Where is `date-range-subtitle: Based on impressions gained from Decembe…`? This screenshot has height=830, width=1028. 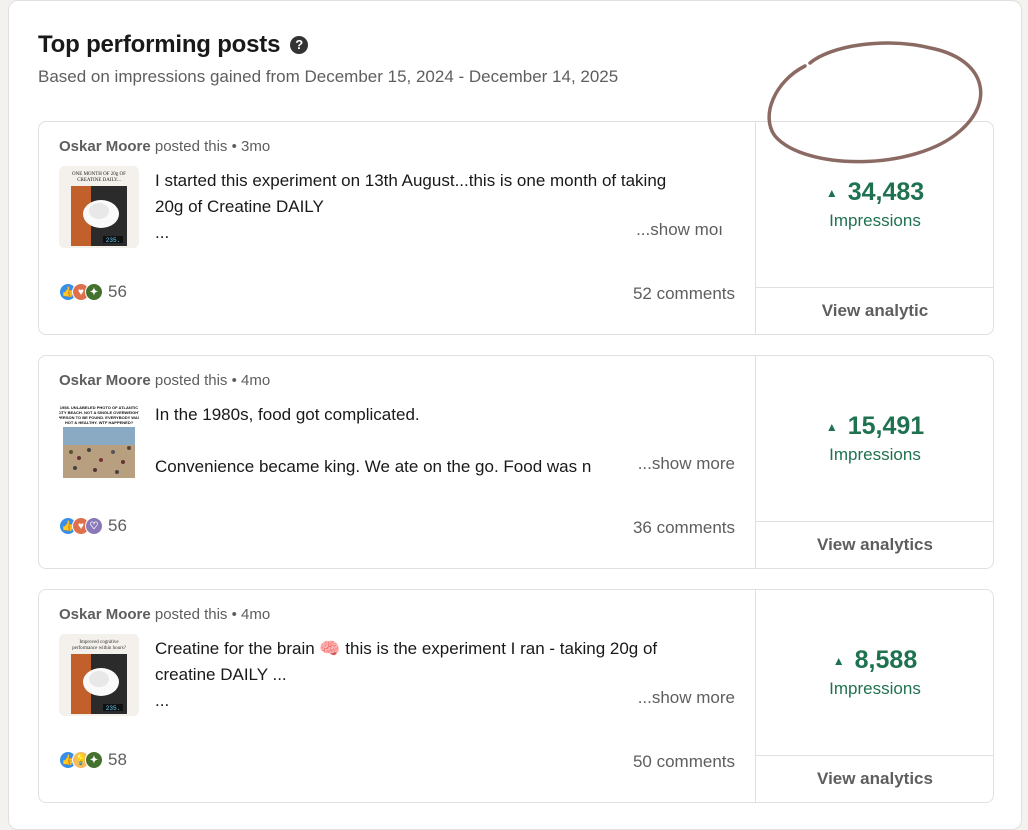
date-range-subtitle: Based on impressions gained from Decembe… is located at coordinates (328, 76).